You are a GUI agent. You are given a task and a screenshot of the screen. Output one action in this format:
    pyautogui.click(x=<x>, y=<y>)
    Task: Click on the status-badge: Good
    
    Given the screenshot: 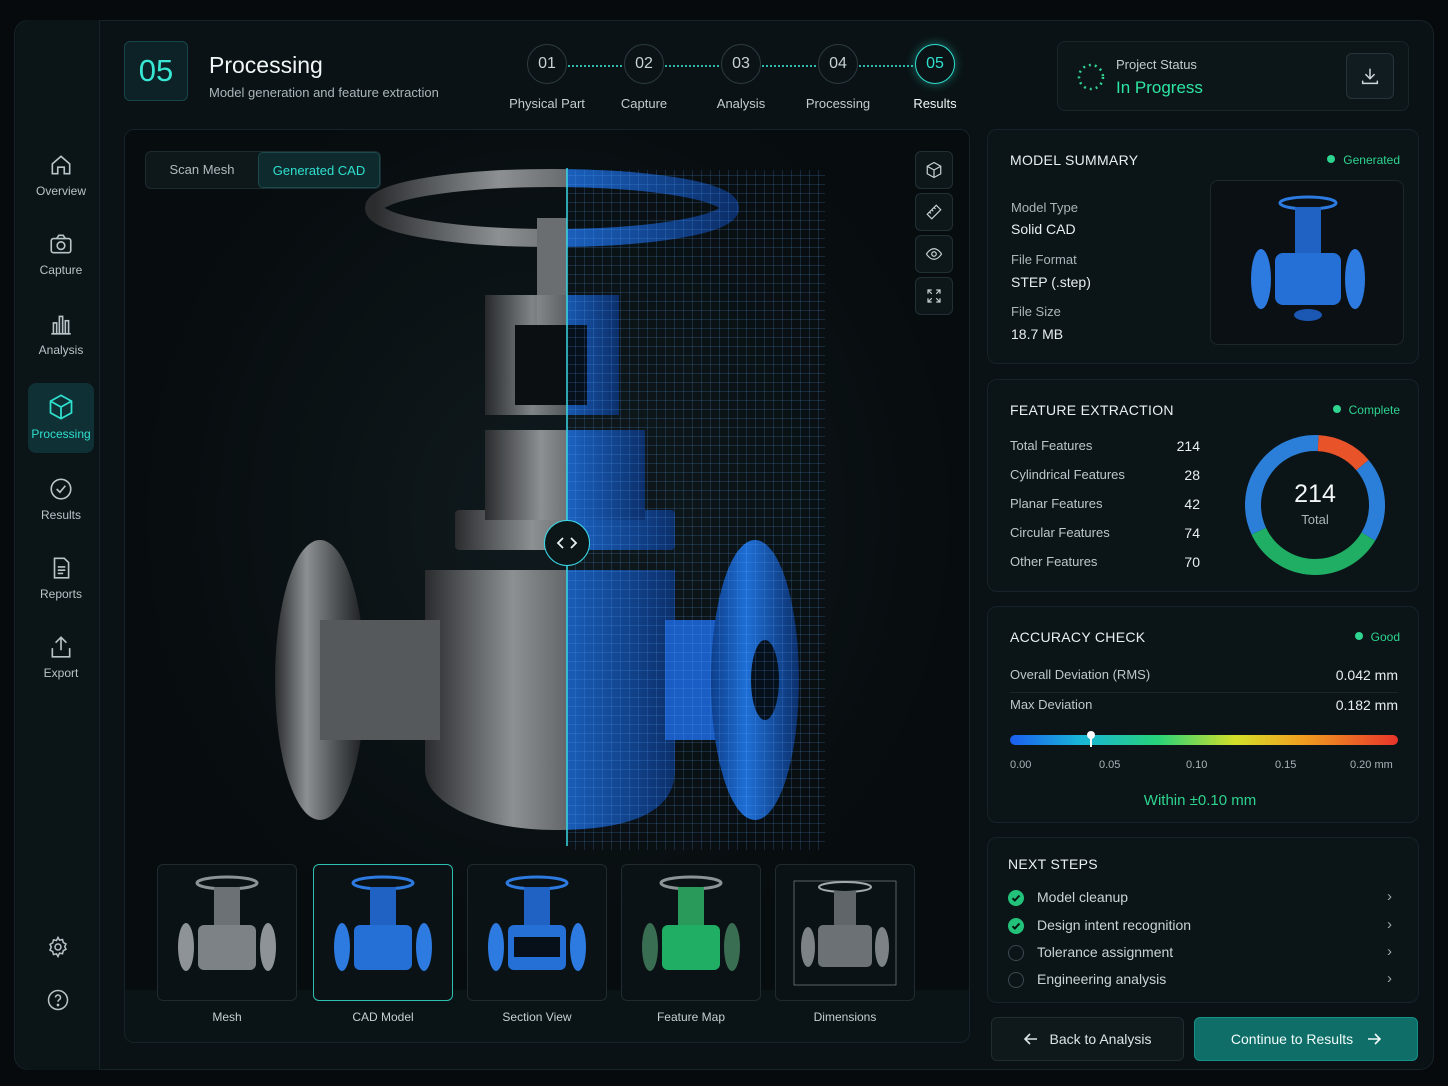 What is the action you would take?
    pyautogui.click(x=1377, y=637)
    